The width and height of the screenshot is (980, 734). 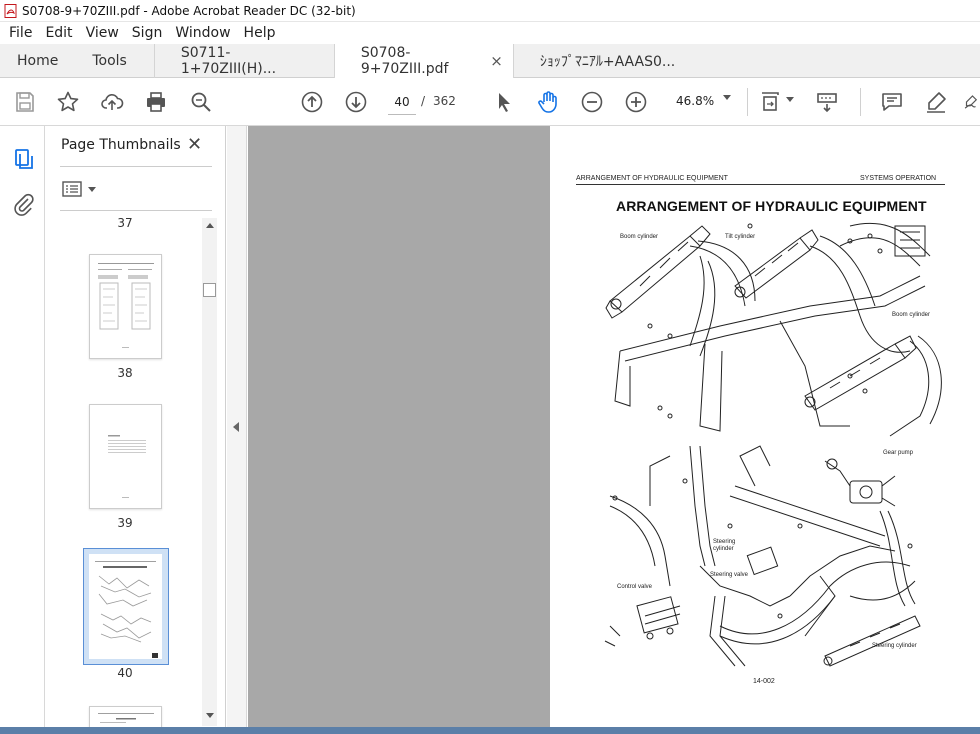 What do you see at coordinates (10, 10) in the screenshot?
I see `acrobat-app-icon` at bounding box center [10, 10].